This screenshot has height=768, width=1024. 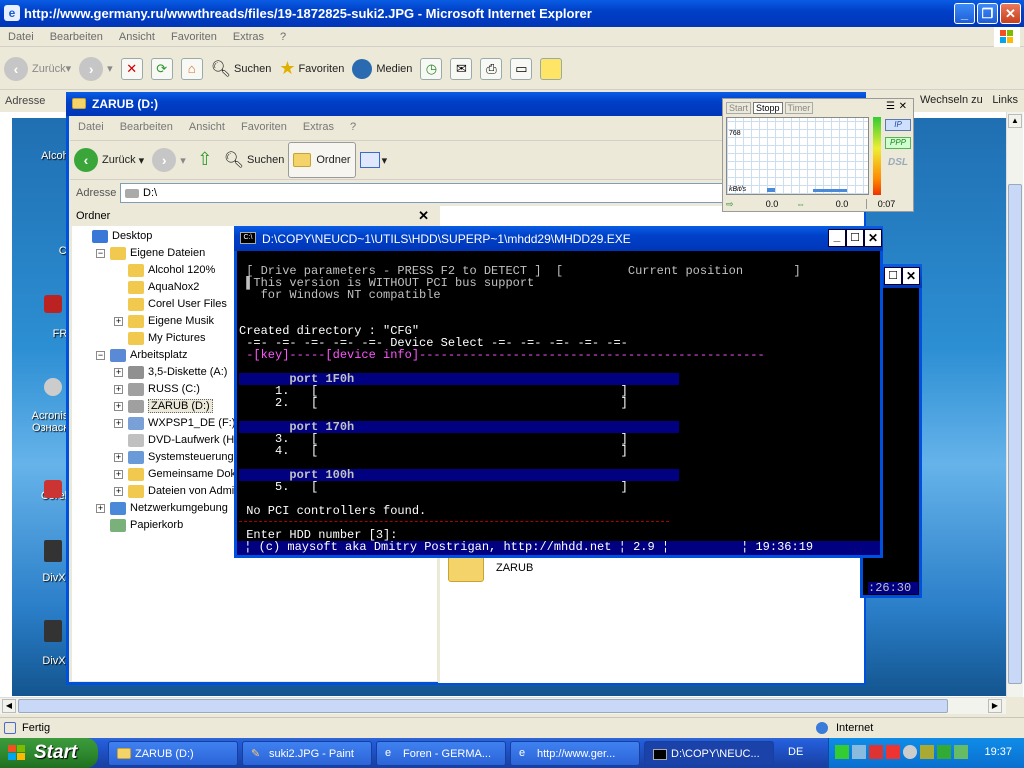 What do you see at coordinates (911, 276) in the screenshot?
I see `close-icon: ✕` at bounding box center [911, 276].